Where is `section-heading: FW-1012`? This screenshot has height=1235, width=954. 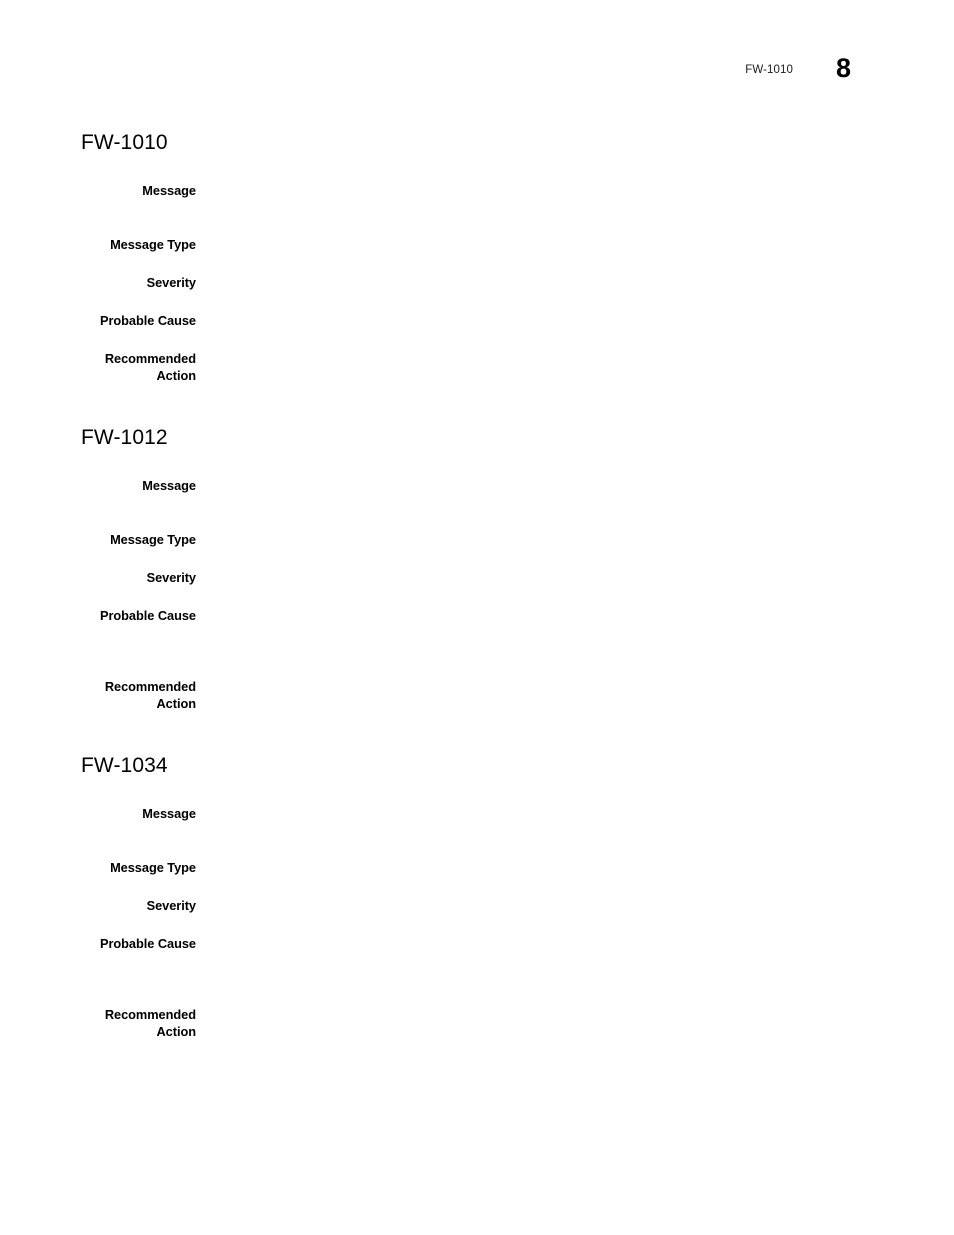 section-heading: FW-1012 is located at coordinates (124, 437).